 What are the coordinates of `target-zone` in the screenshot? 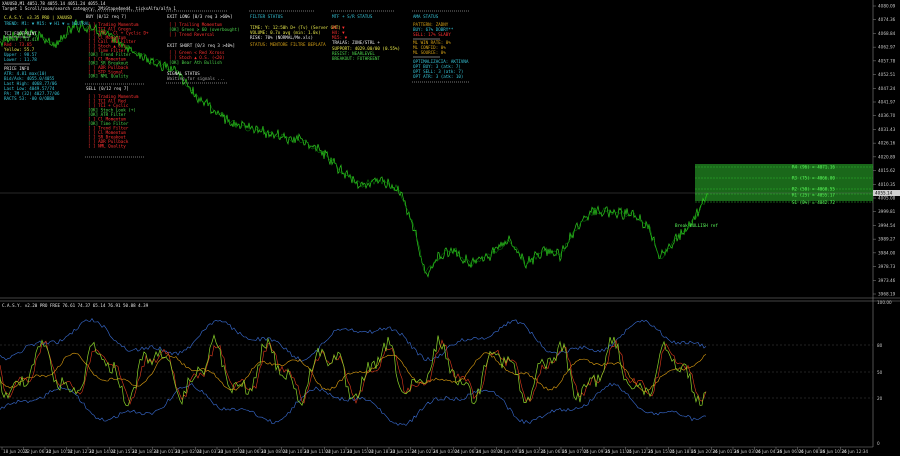 It's located at (784, 182).